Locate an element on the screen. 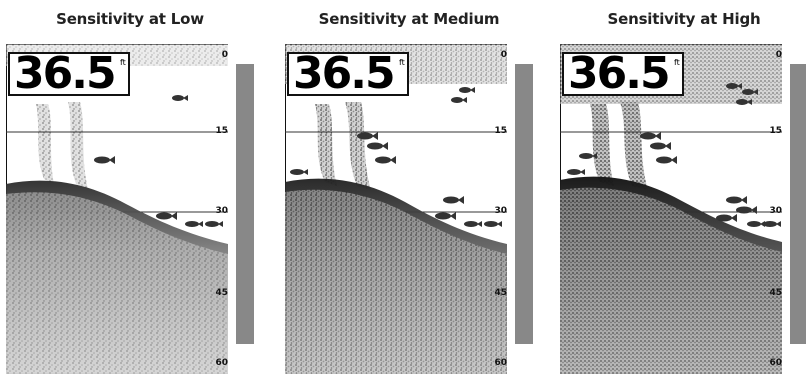 Image resolution: width=806 pixels, height=374 pixels. panel-title: Sensitivity at Low is located at coordinates (130, 19).